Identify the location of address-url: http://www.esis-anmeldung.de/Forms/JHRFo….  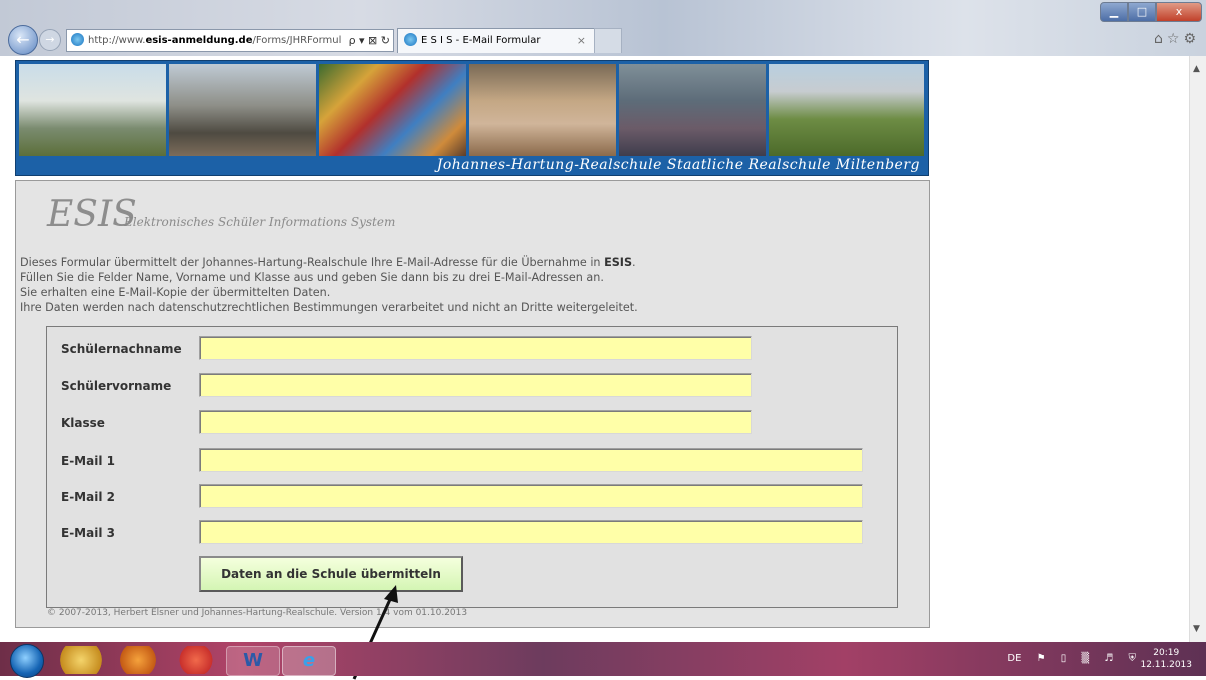
(215, 40).